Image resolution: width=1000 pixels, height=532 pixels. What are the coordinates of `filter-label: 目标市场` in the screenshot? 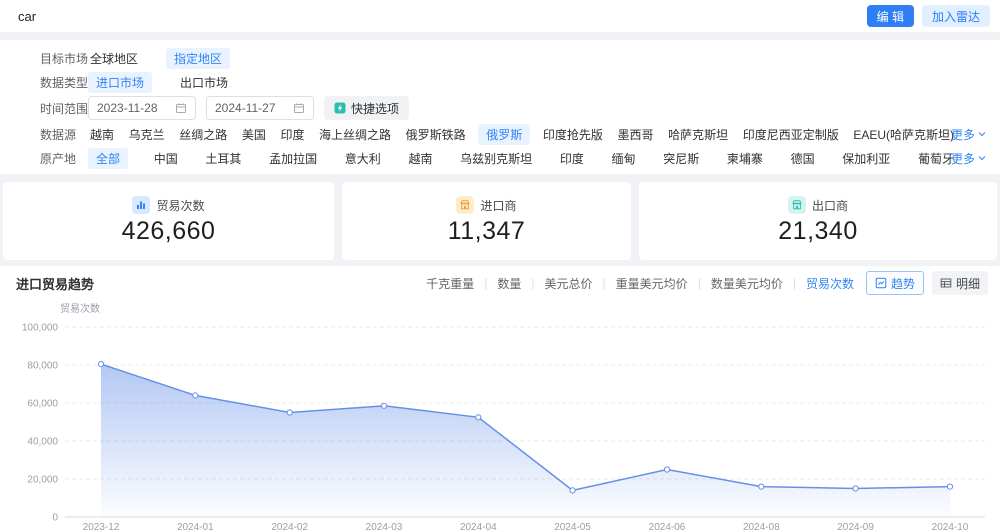 It's located at (64, 58).